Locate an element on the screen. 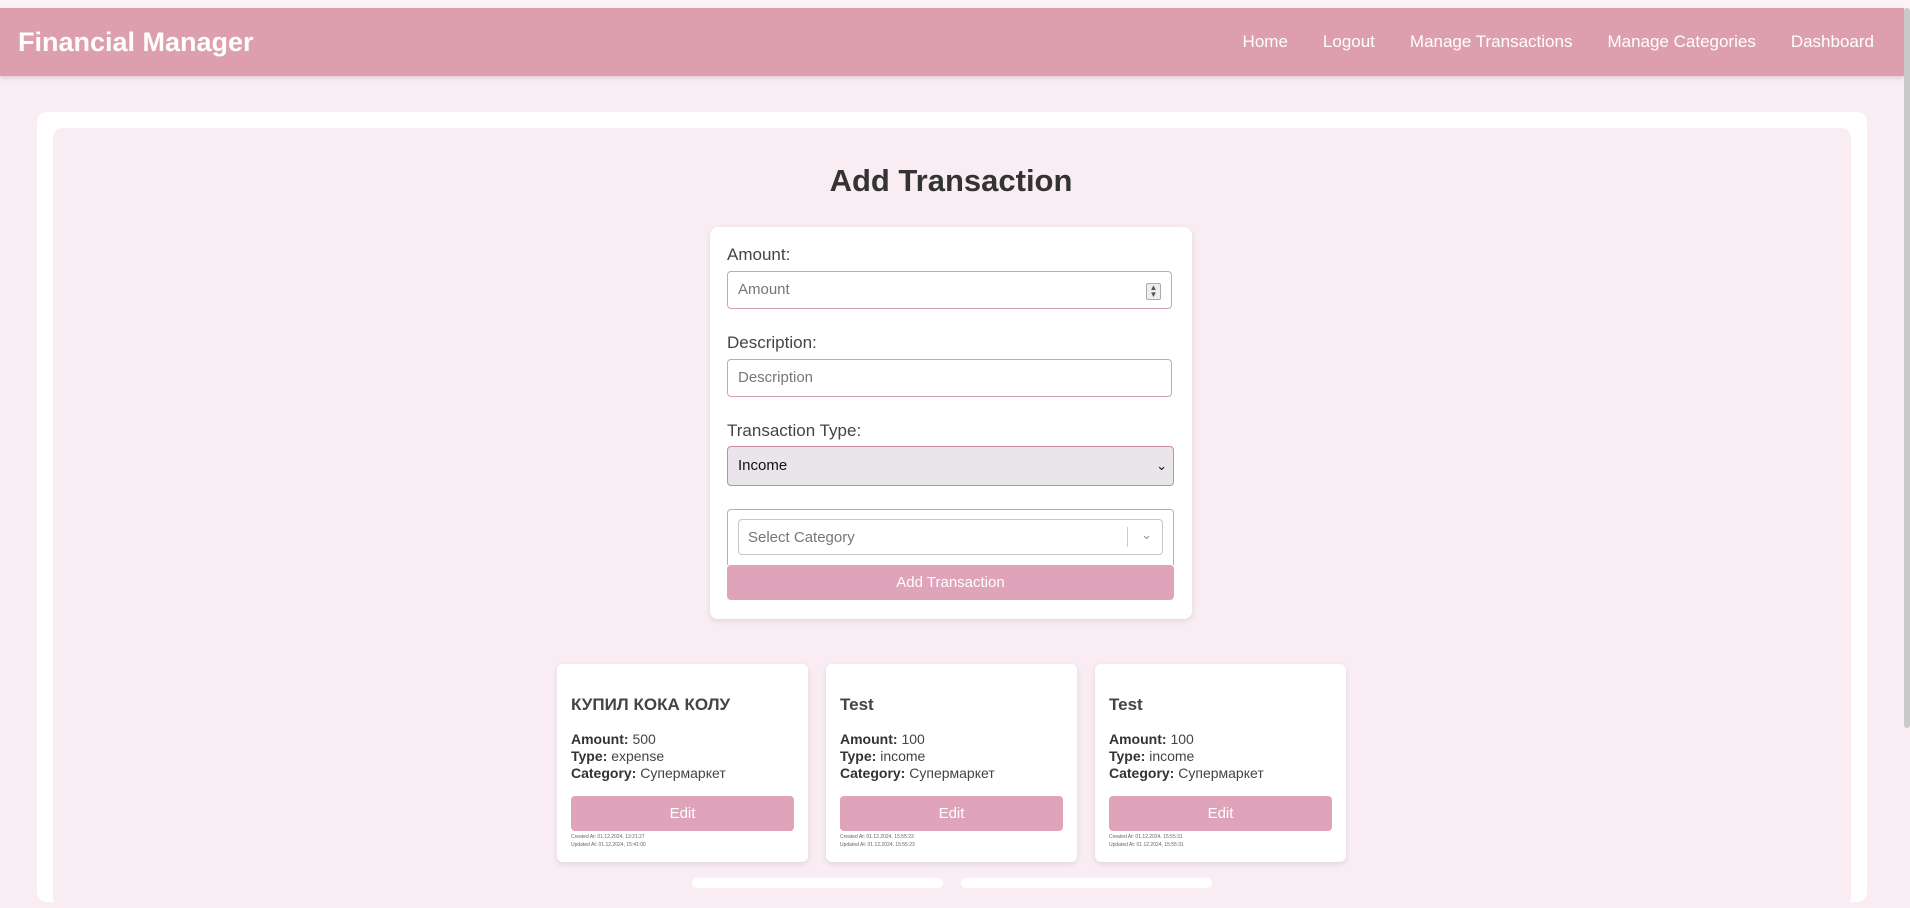 The width and height of the screenshot is (1910, 908). transaction-type-value: Income is located at coordinates (763, 465).